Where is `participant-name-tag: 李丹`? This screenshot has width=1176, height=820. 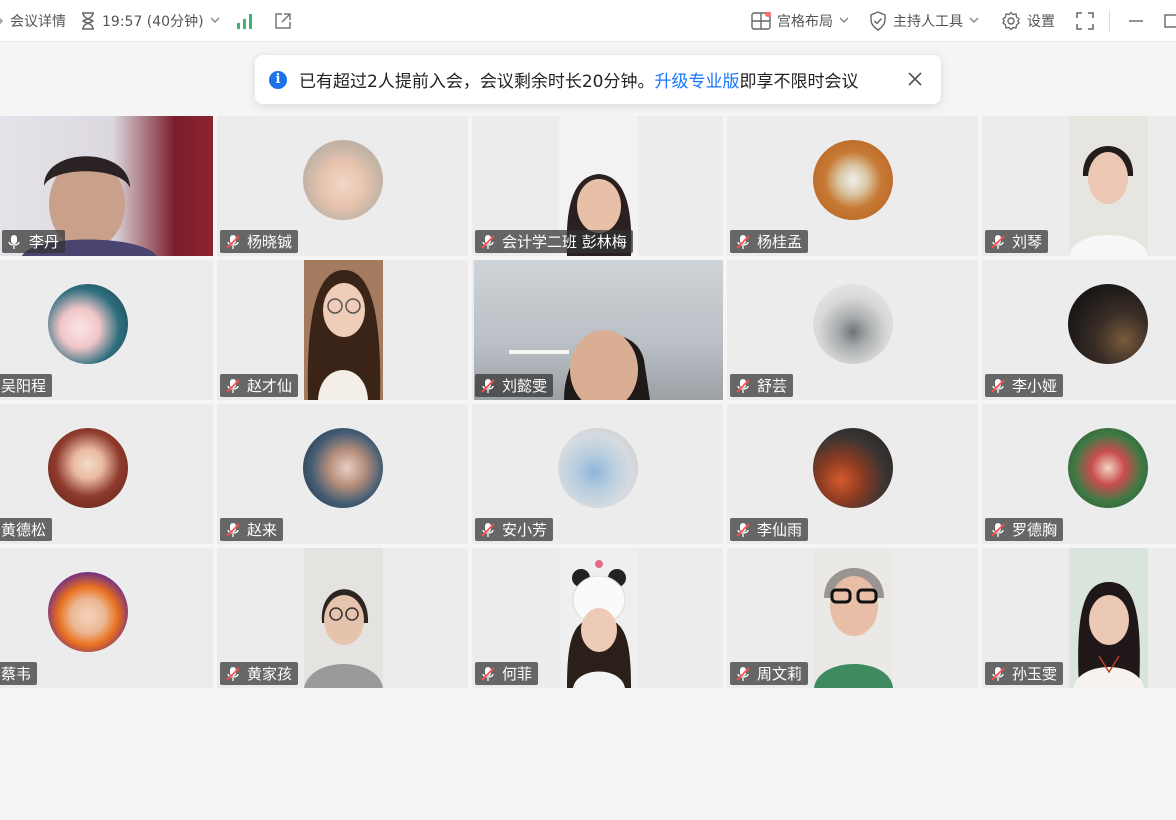
participant-name-tag: 李丹 is located at coordinates (34, 241).